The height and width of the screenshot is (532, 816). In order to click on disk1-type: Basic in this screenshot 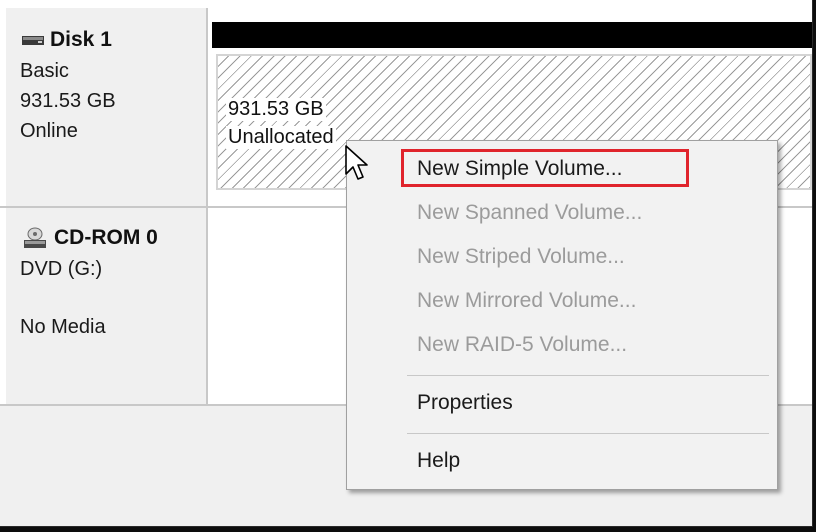, I will do `click(44, 71)`.